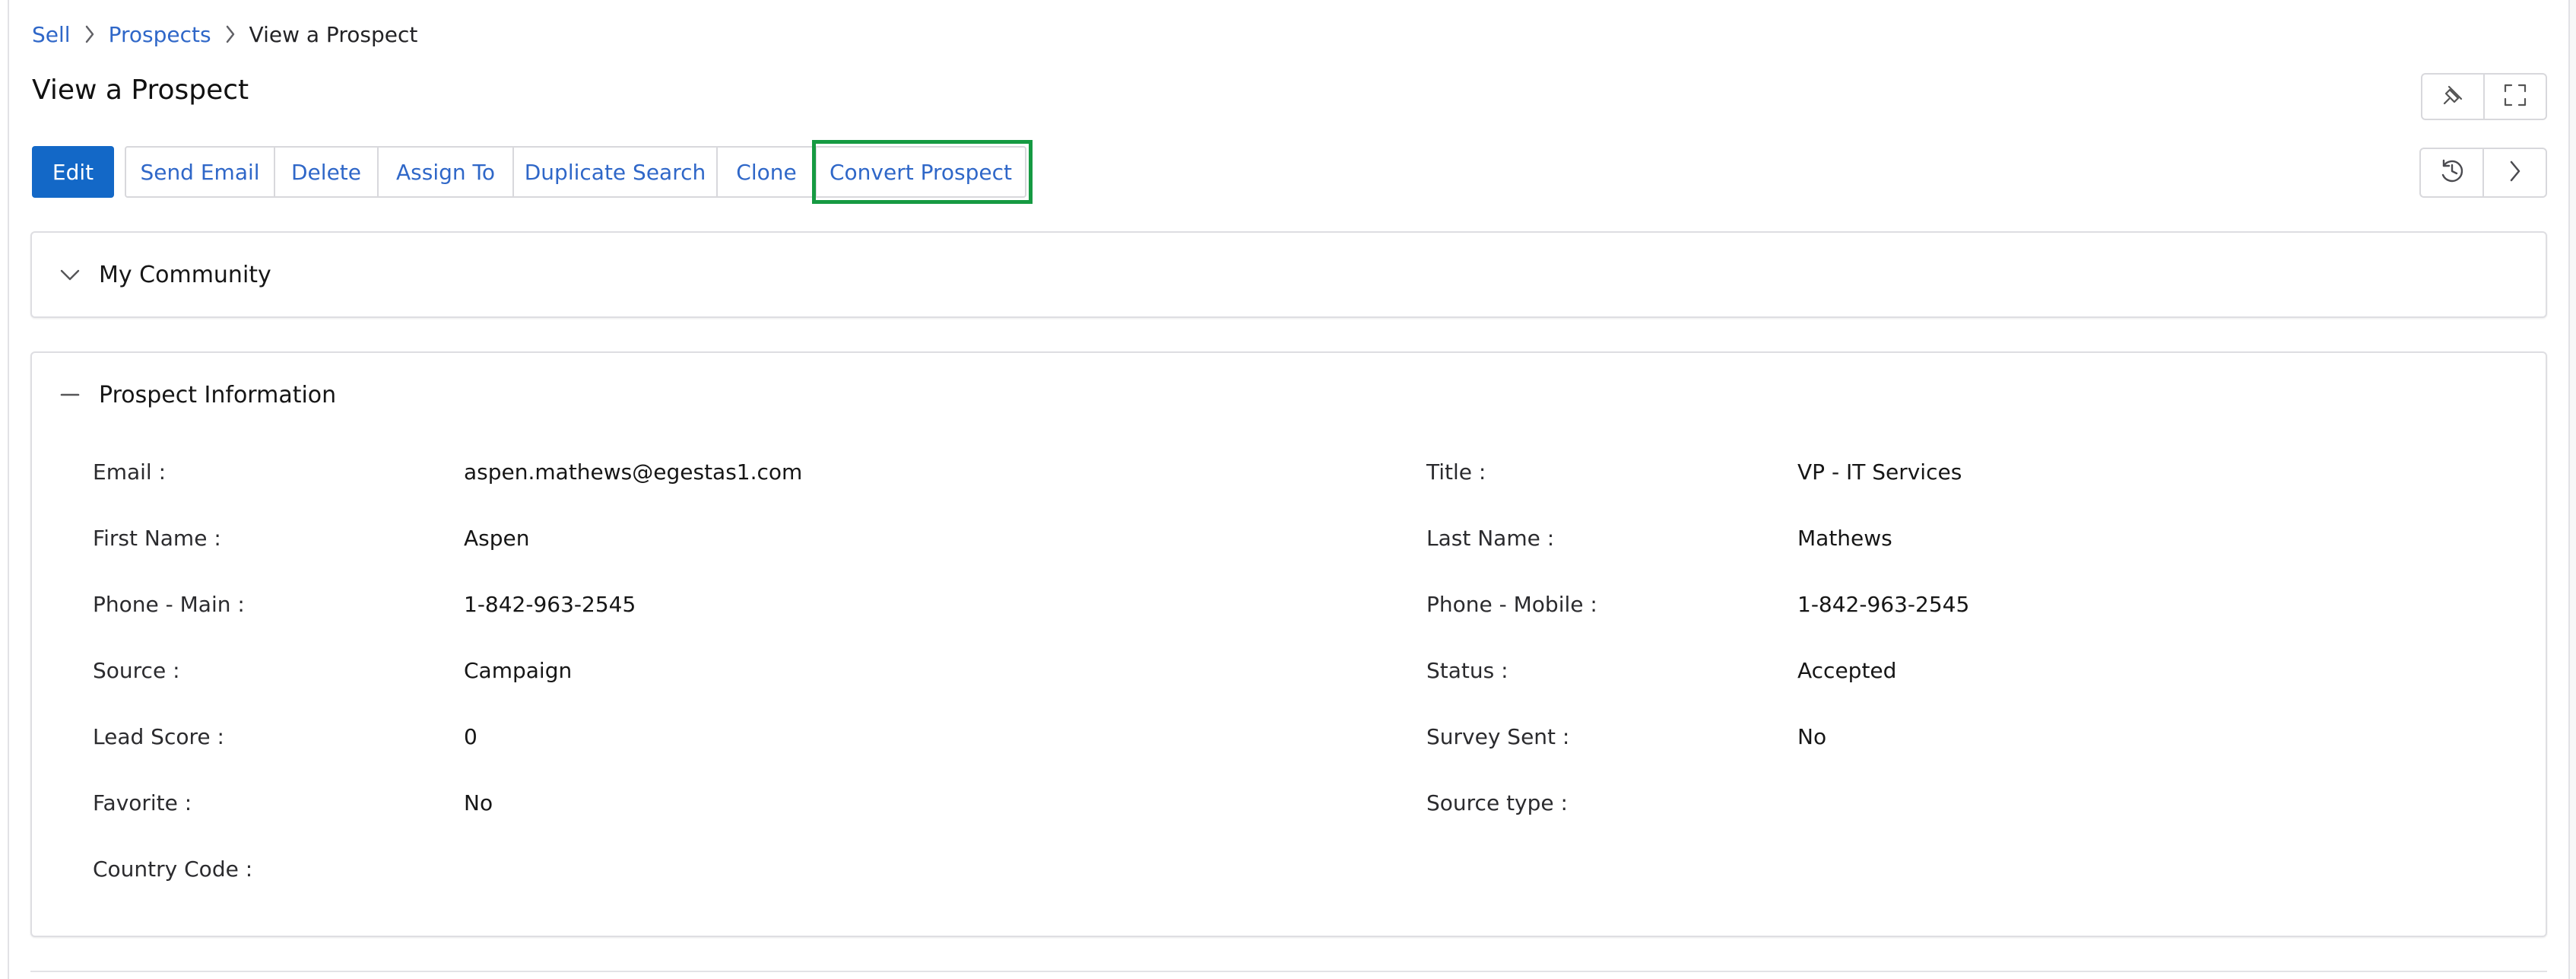 The width and height of the screenshot is (2576, 979). Describe the element at coordinates (1288, 975) in the screenshot. I see `next-section-top-edge` at that location.